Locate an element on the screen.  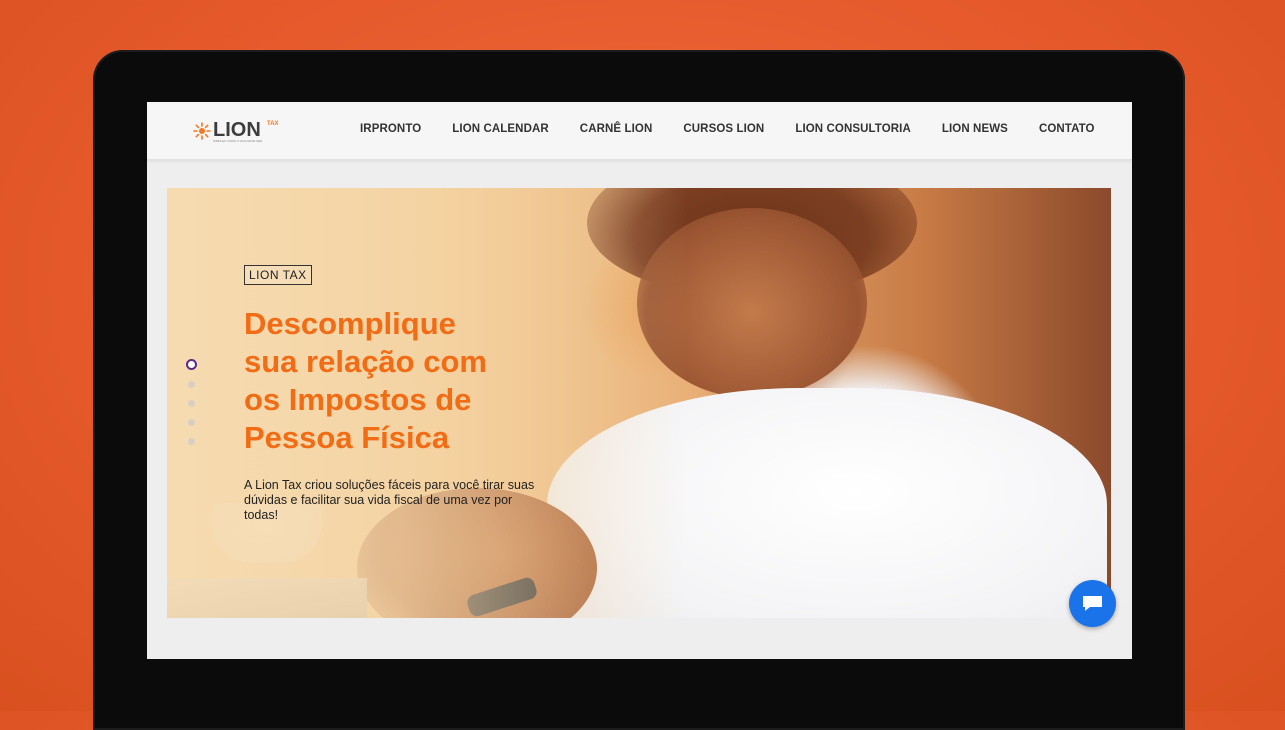
lion-tax-logo: LION TAX SIMPLES COMO A VIDA DEVE SER is located at coordinates (243, 131).